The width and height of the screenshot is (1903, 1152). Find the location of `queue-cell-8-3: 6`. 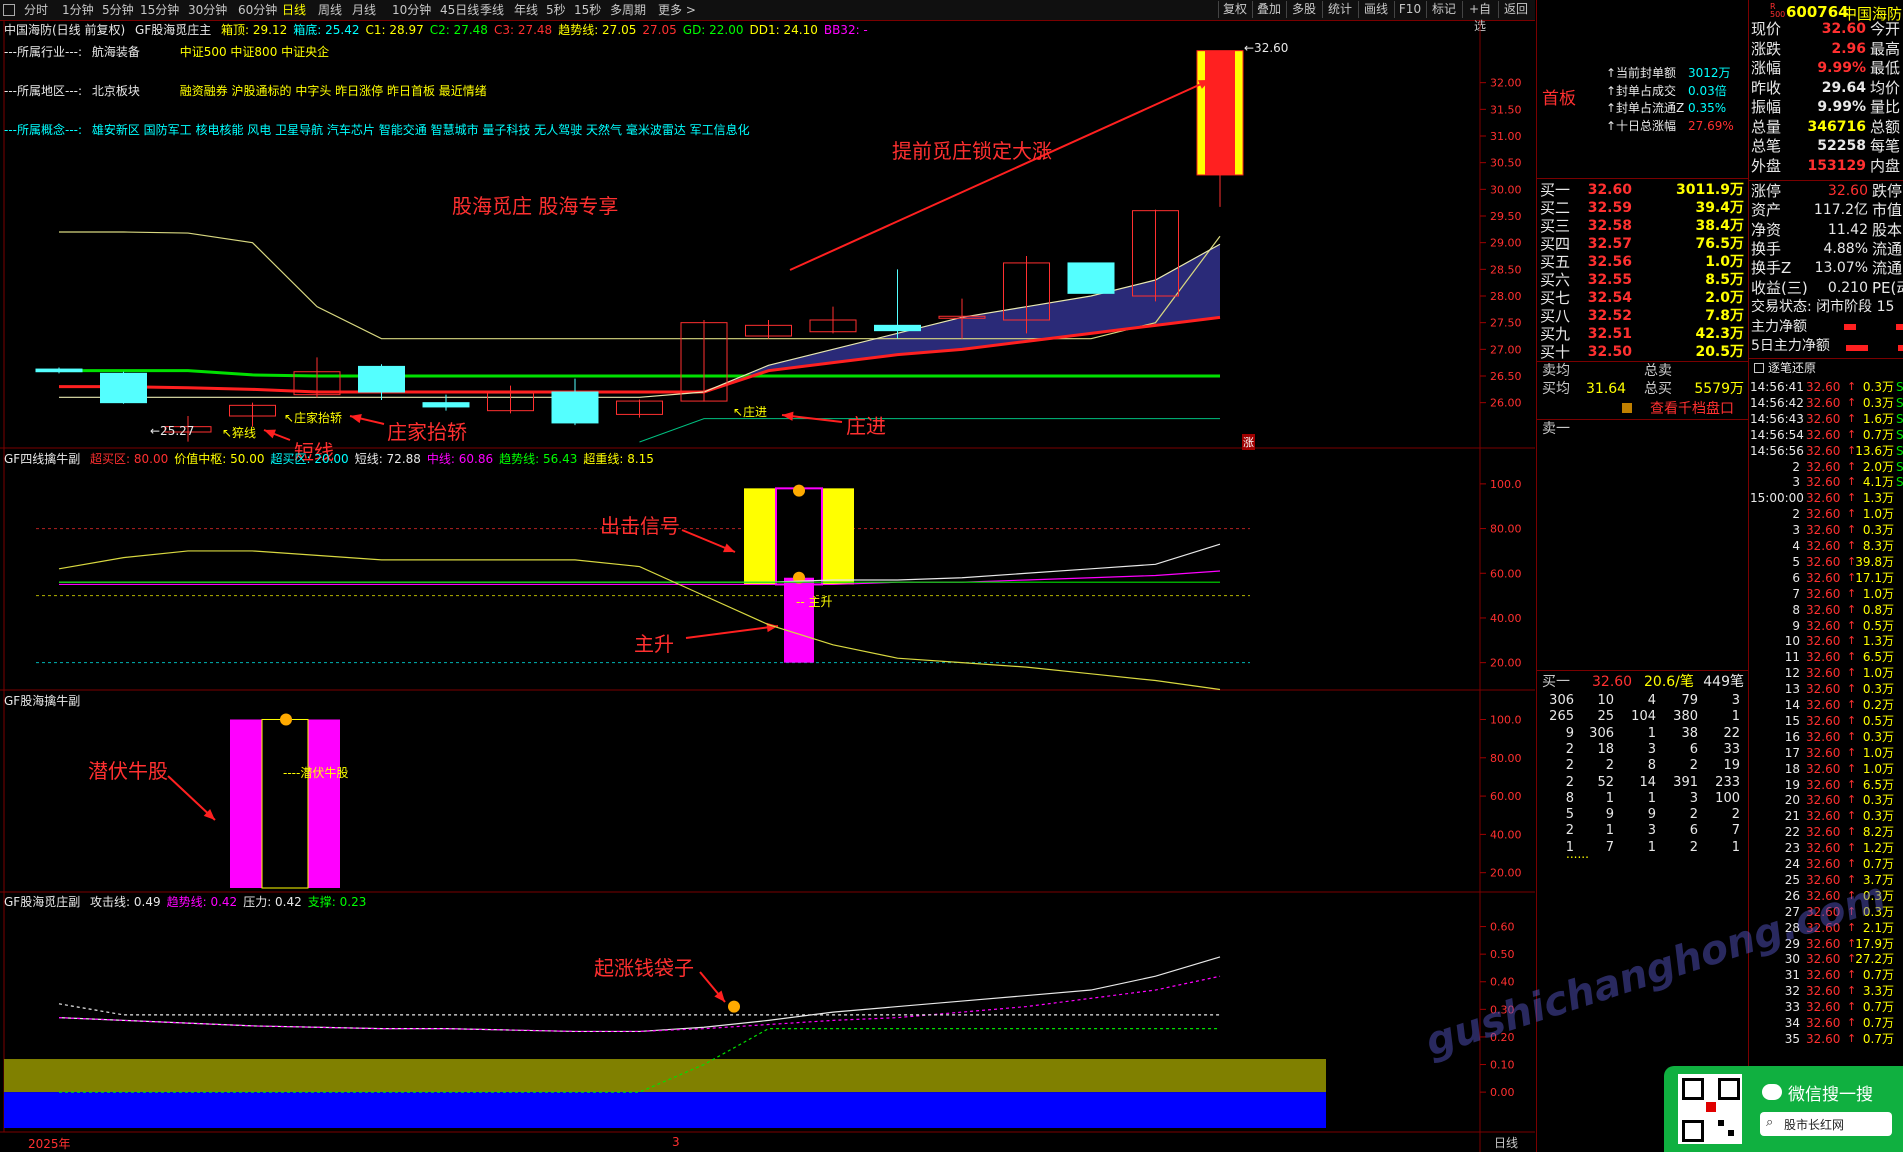

queue-cell-8-3: 6 is located at coordinates (1693, 831).